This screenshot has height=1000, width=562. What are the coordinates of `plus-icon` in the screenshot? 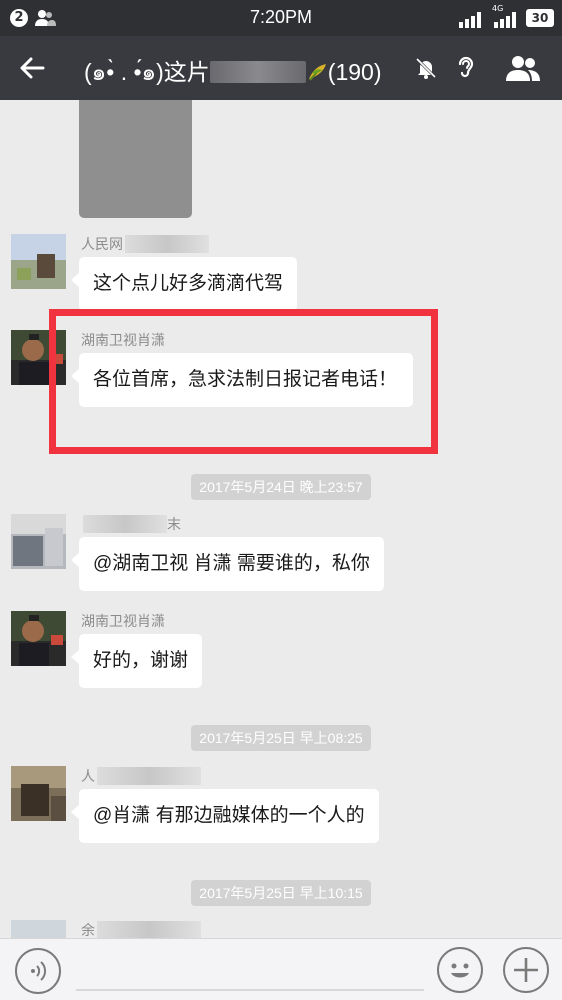 It's located at (526, 970).